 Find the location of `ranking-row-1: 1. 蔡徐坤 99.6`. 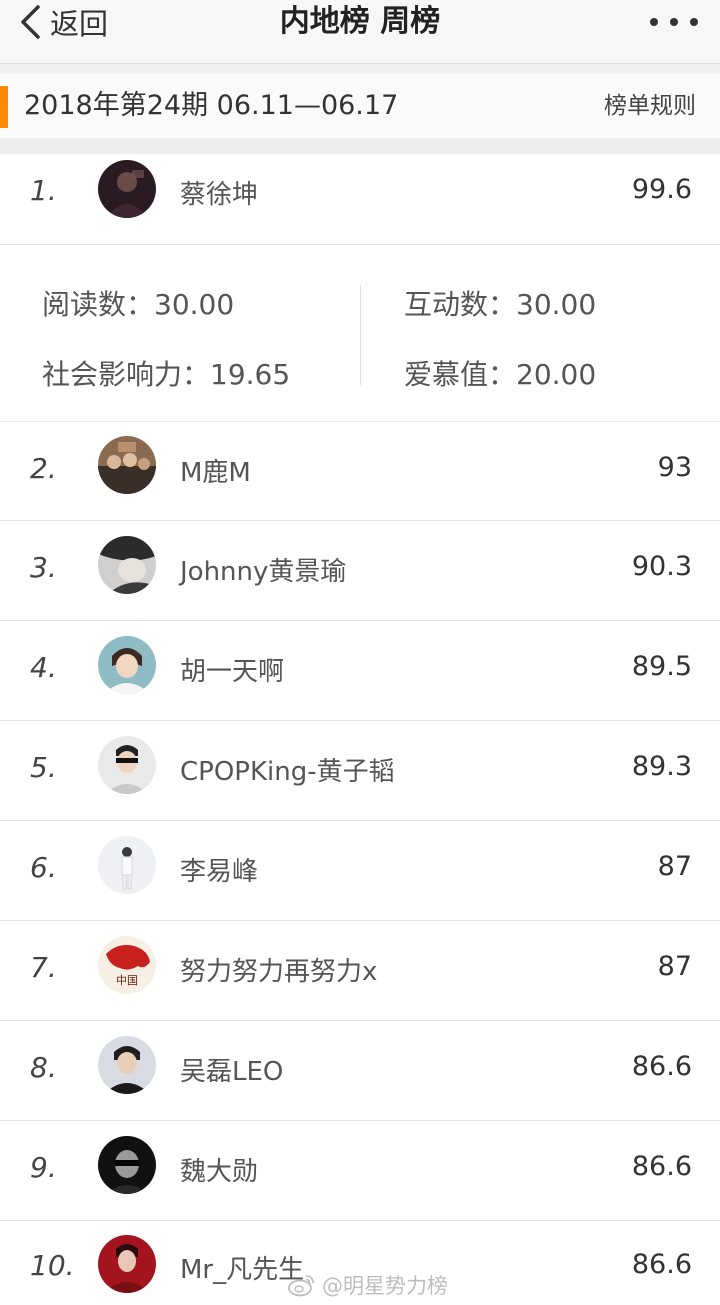

ranking-row-1: 1. 蔡徐坤 99.6 is located at coordinates (360, 199).